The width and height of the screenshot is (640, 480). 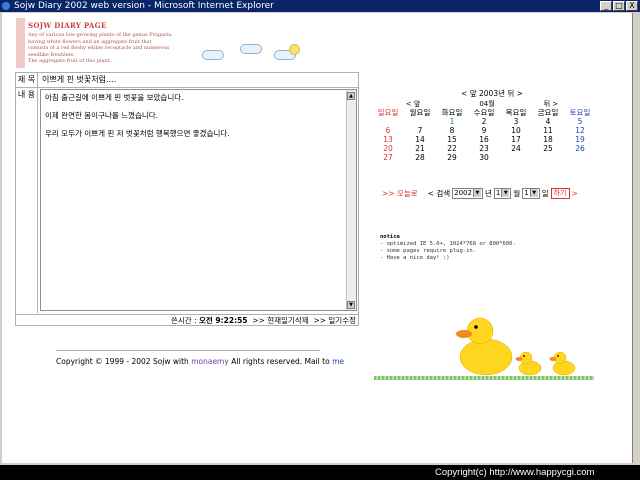 What do you see at coordinates (505, 193) in the screenshot?
I see `chevron-down-icon: ▼` at bounding box center [505, 193].